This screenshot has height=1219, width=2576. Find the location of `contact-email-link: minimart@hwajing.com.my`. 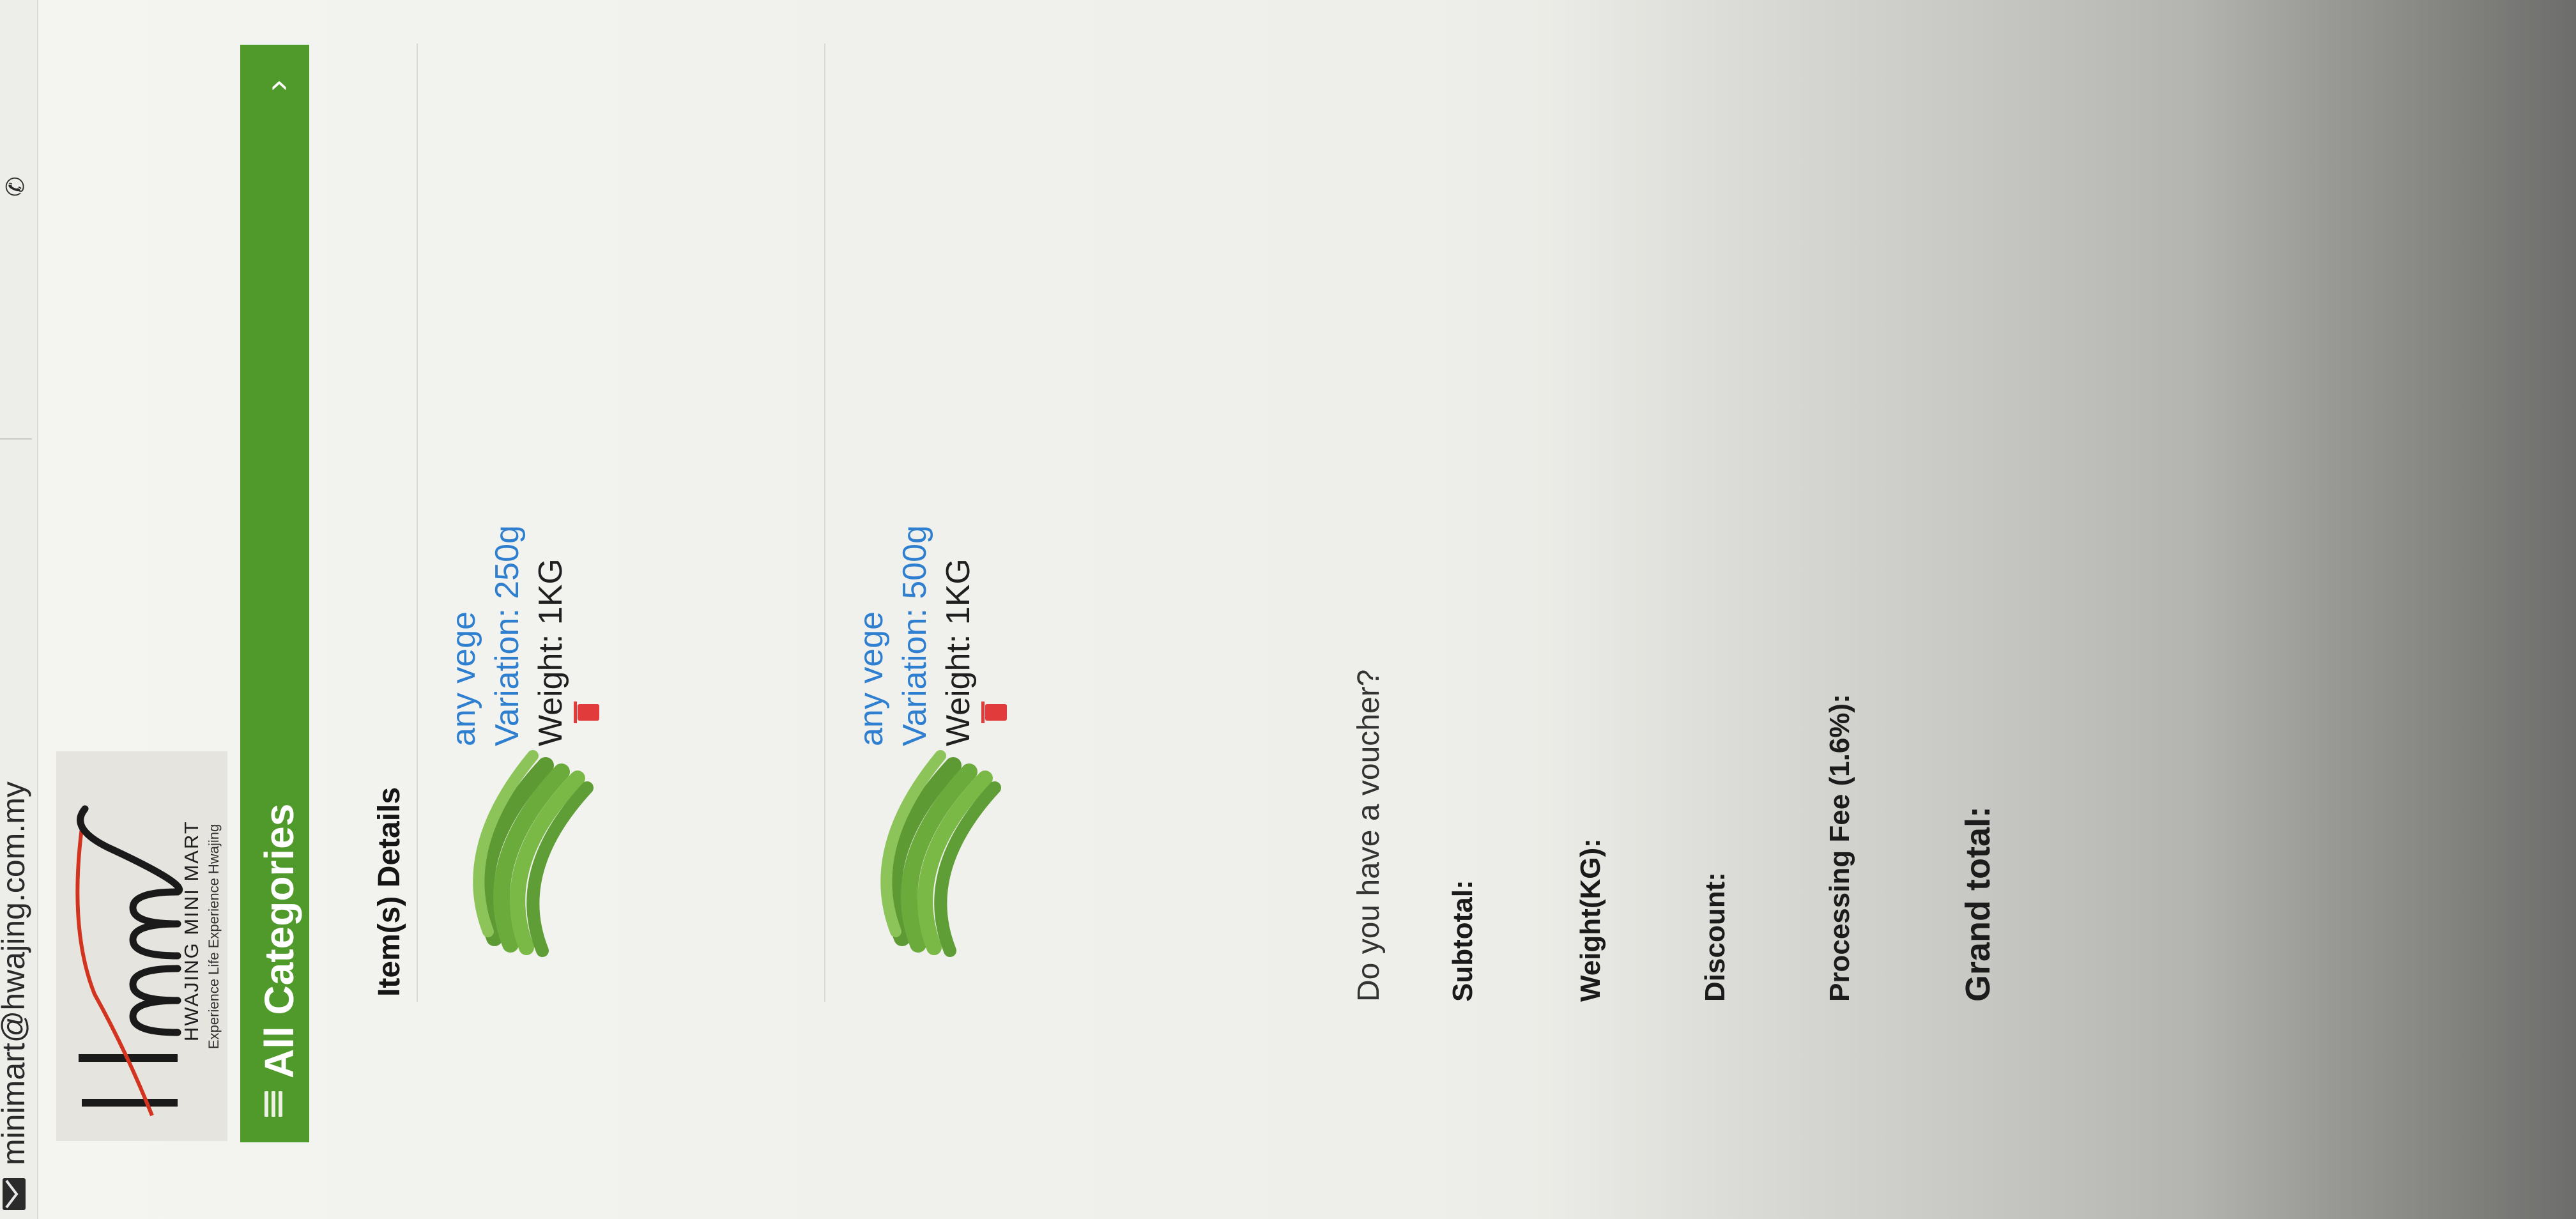

contact-email-link: minimart@hwajing.com.my is located at coordinates (16, 973).